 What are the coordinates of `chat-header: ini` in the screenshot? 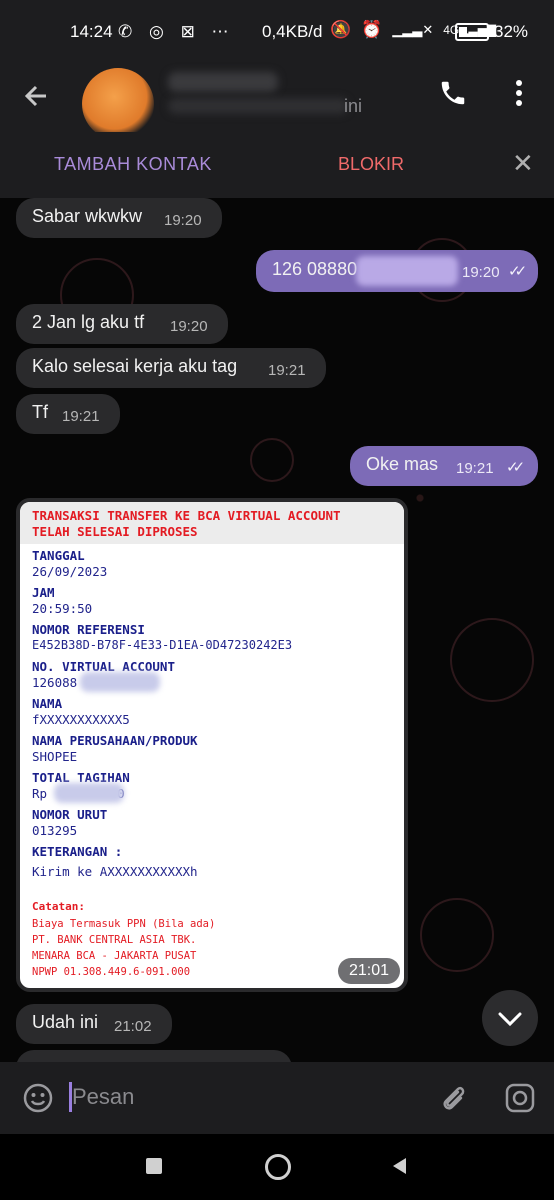 It's located at (277, 101).